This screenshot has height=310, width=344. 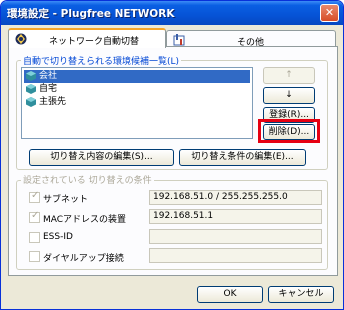 What do you see at coordinates (58, 237) in the screenshot?
I see `ess-id-label: ESS-ID` at bounding box center [58, 237].